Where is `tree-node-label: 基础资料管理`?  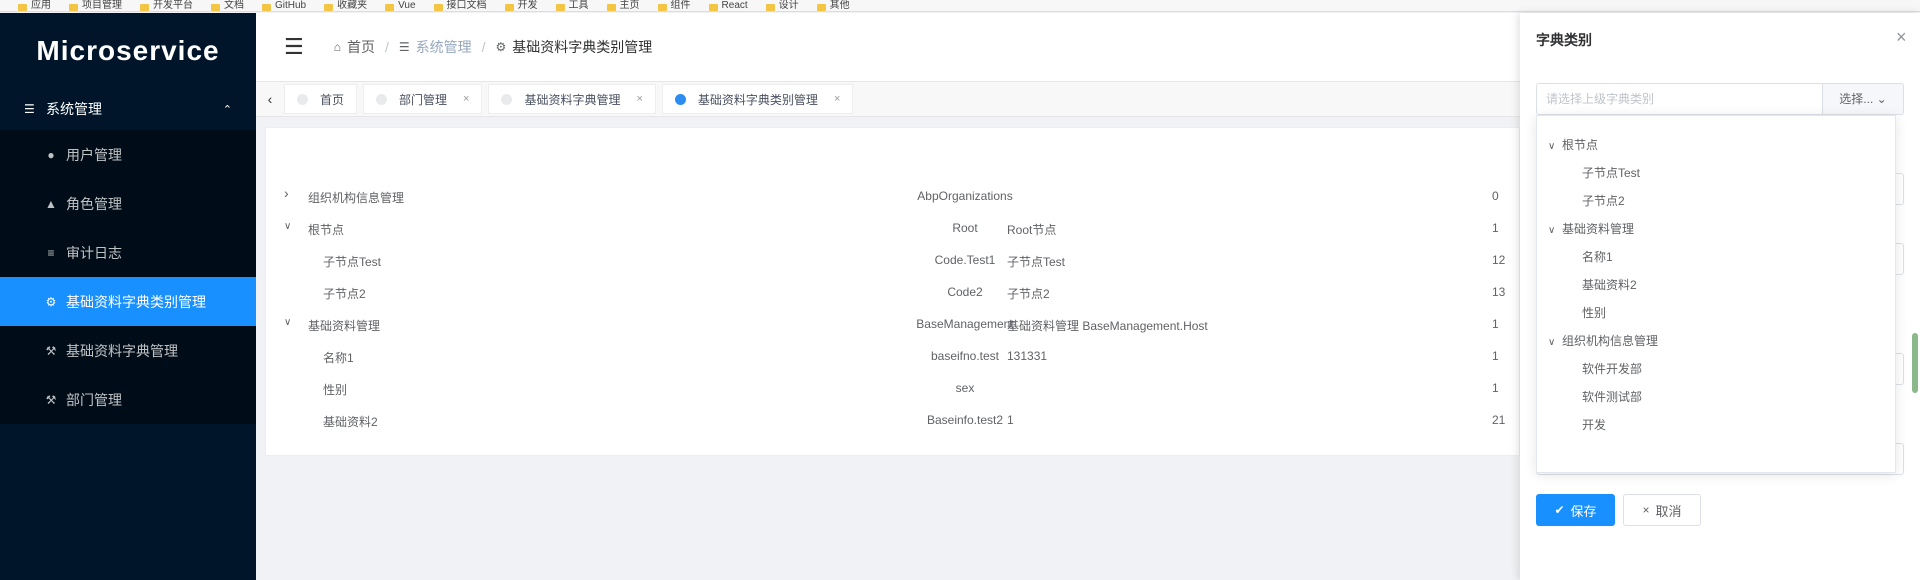 tree-node-label: 基础资料管理 is located at coordinates (1598, 229).